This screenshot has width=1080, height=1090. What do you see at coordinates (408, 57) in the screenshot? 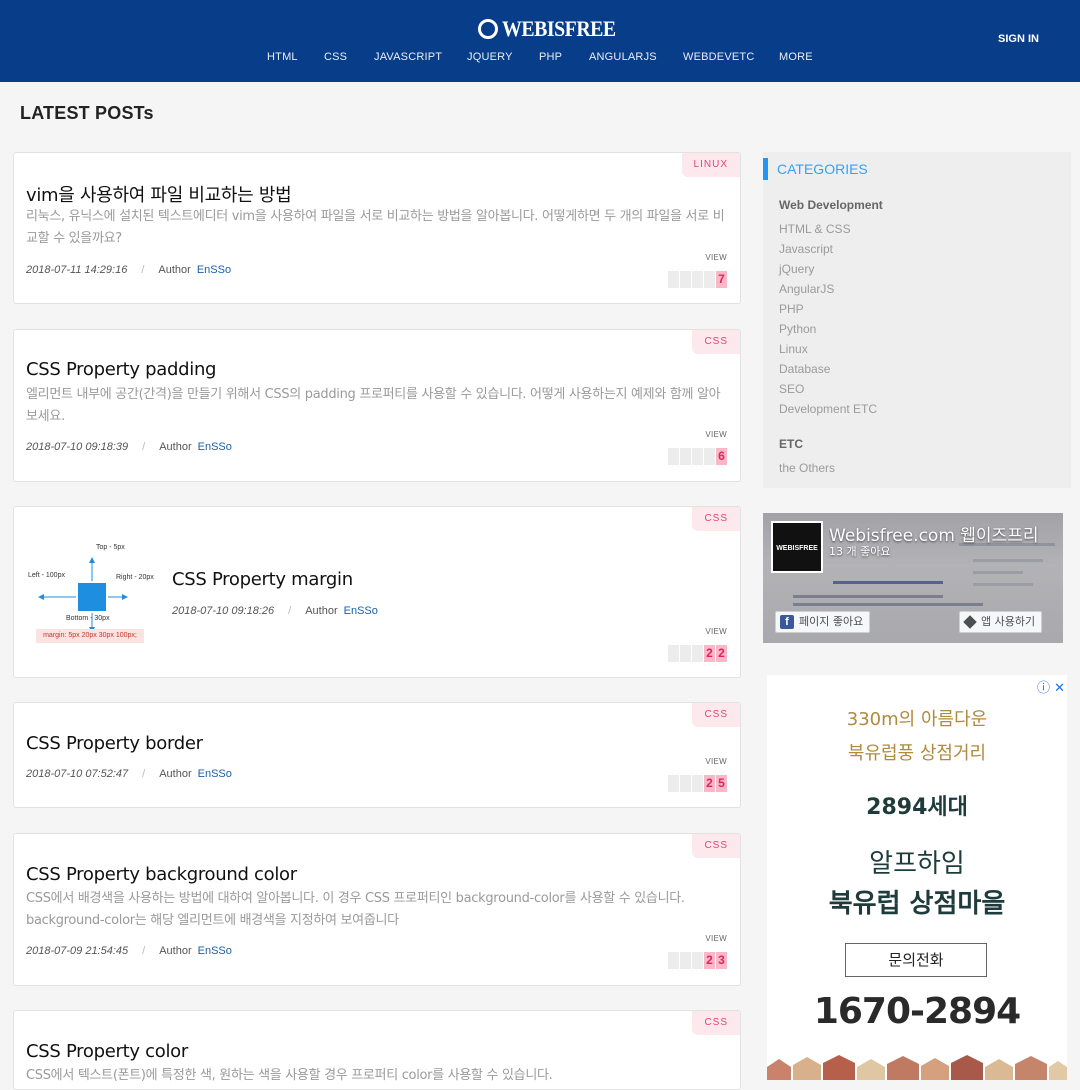
I see `nav-javascript: JAVASCRIPT` at bounding box center [408, 57].